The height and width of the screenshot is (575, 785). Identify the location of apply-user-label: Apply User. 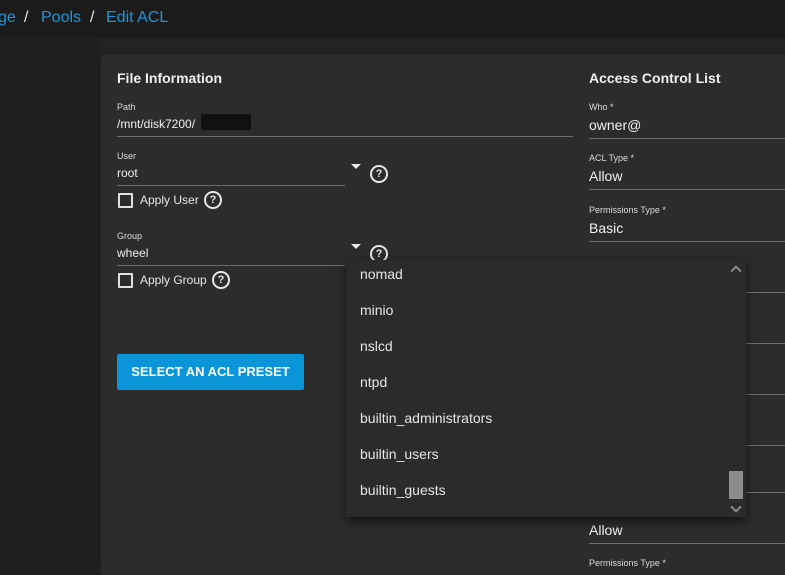
(169, 200).